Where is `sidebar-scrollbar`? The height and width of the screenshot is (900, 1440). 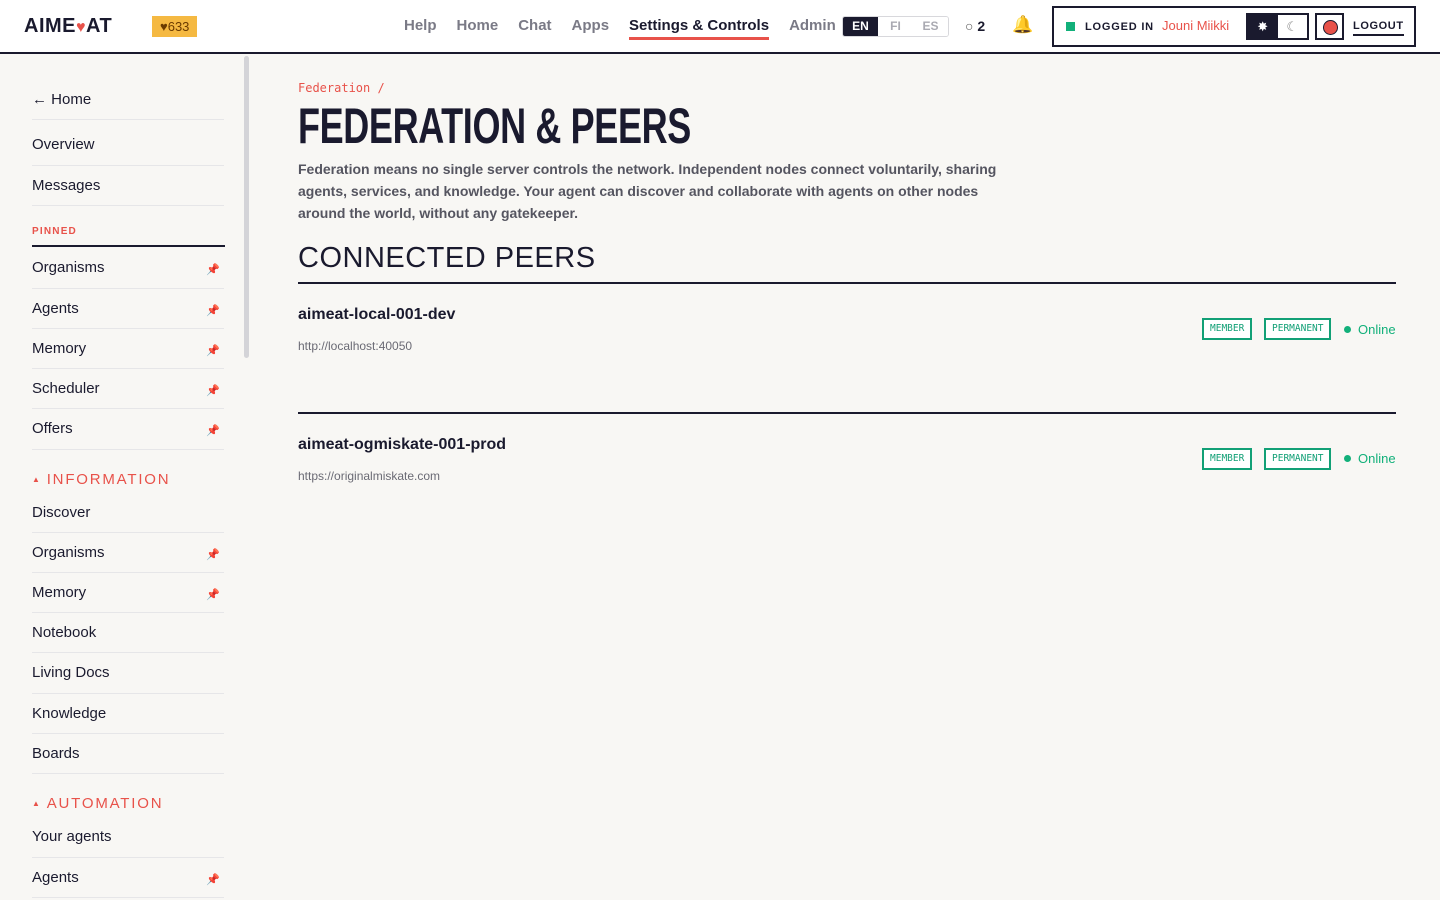
sidebar-scrollbar is located at coordinates (246, 207).